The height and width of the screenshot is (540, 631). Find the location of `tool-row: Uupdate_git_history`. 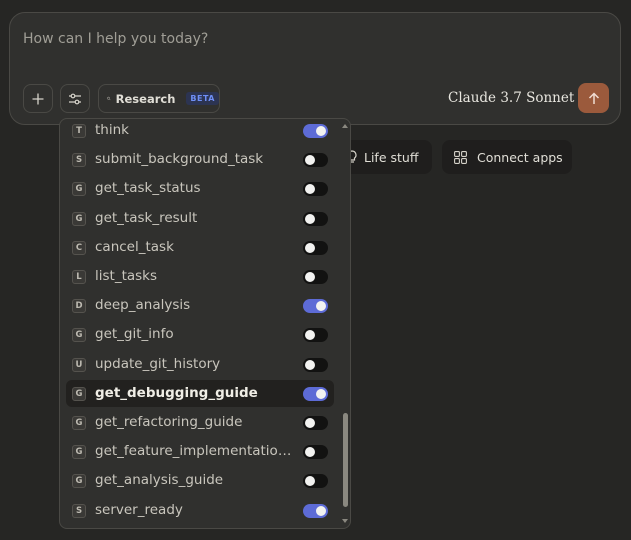

tool-row: Uupdate_git_history is located at coordinates (200, 364).